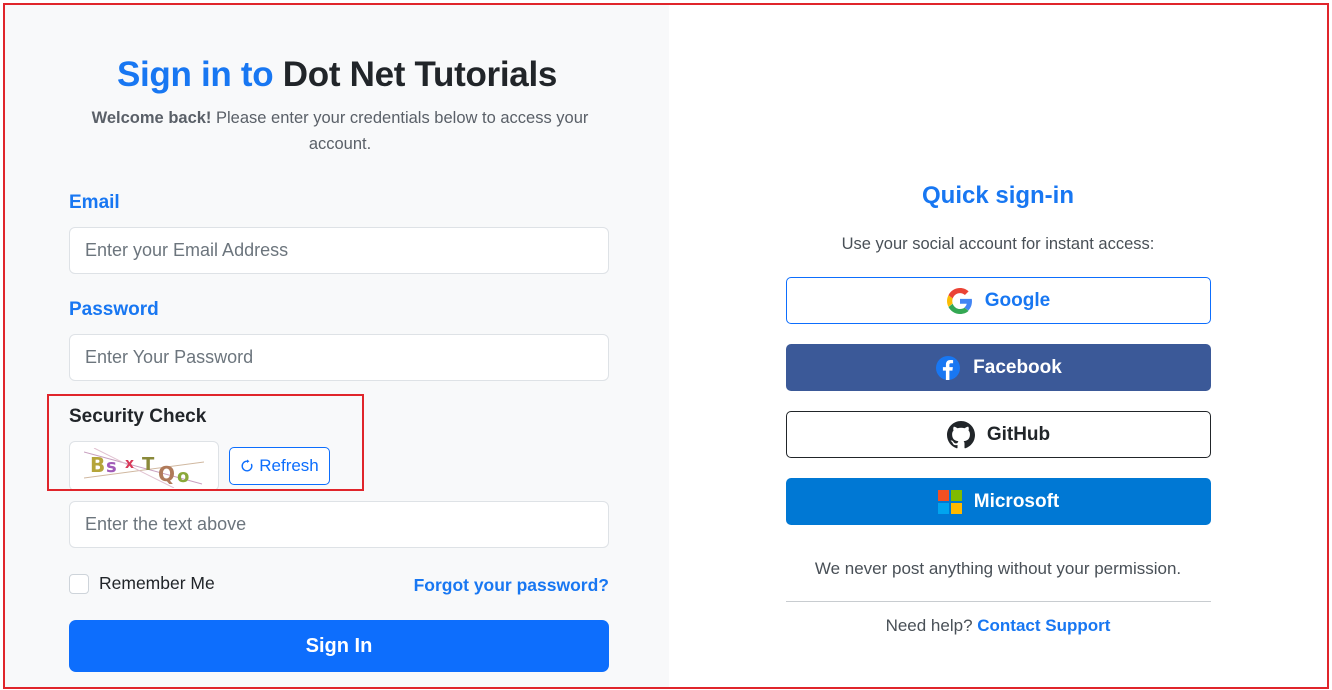 Image resolution: width=1332 pixels, height=690 pixels. I want to click on microsoft-icon, so click(949, 501).